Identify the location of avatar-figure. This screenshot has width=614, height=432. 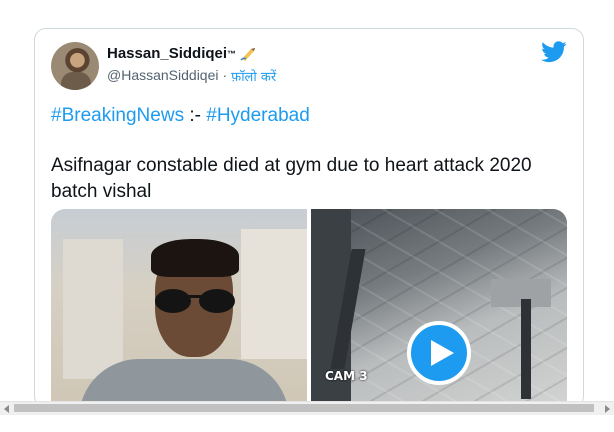
(76, 81).